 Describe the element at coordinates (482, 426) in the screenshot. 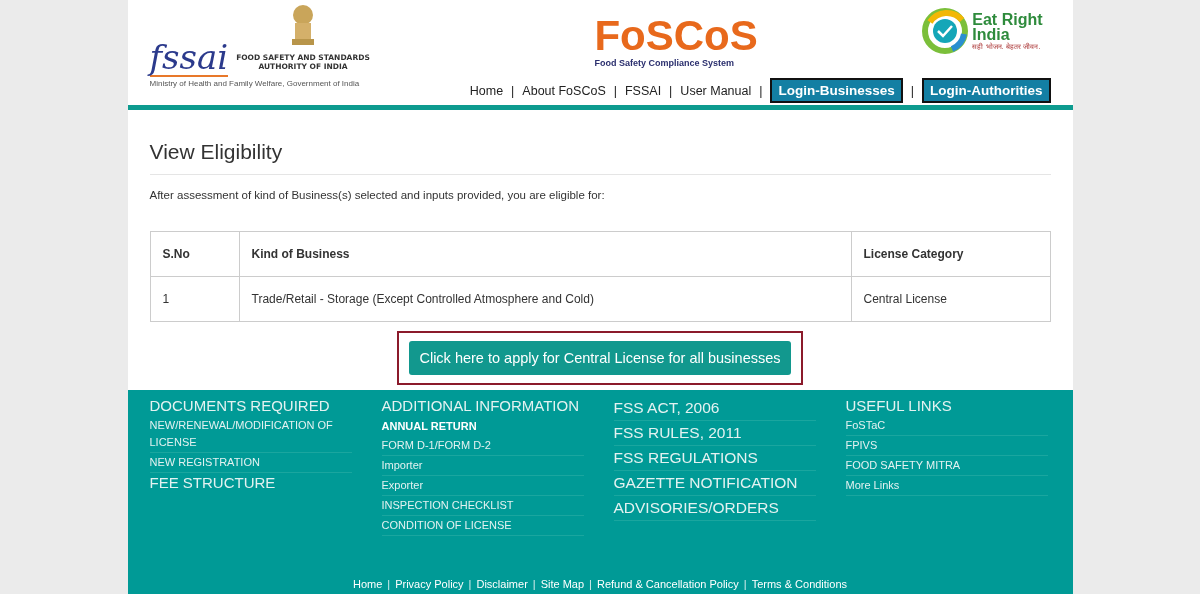

I see `footer-link: ANNUAL RETURN` at that location.